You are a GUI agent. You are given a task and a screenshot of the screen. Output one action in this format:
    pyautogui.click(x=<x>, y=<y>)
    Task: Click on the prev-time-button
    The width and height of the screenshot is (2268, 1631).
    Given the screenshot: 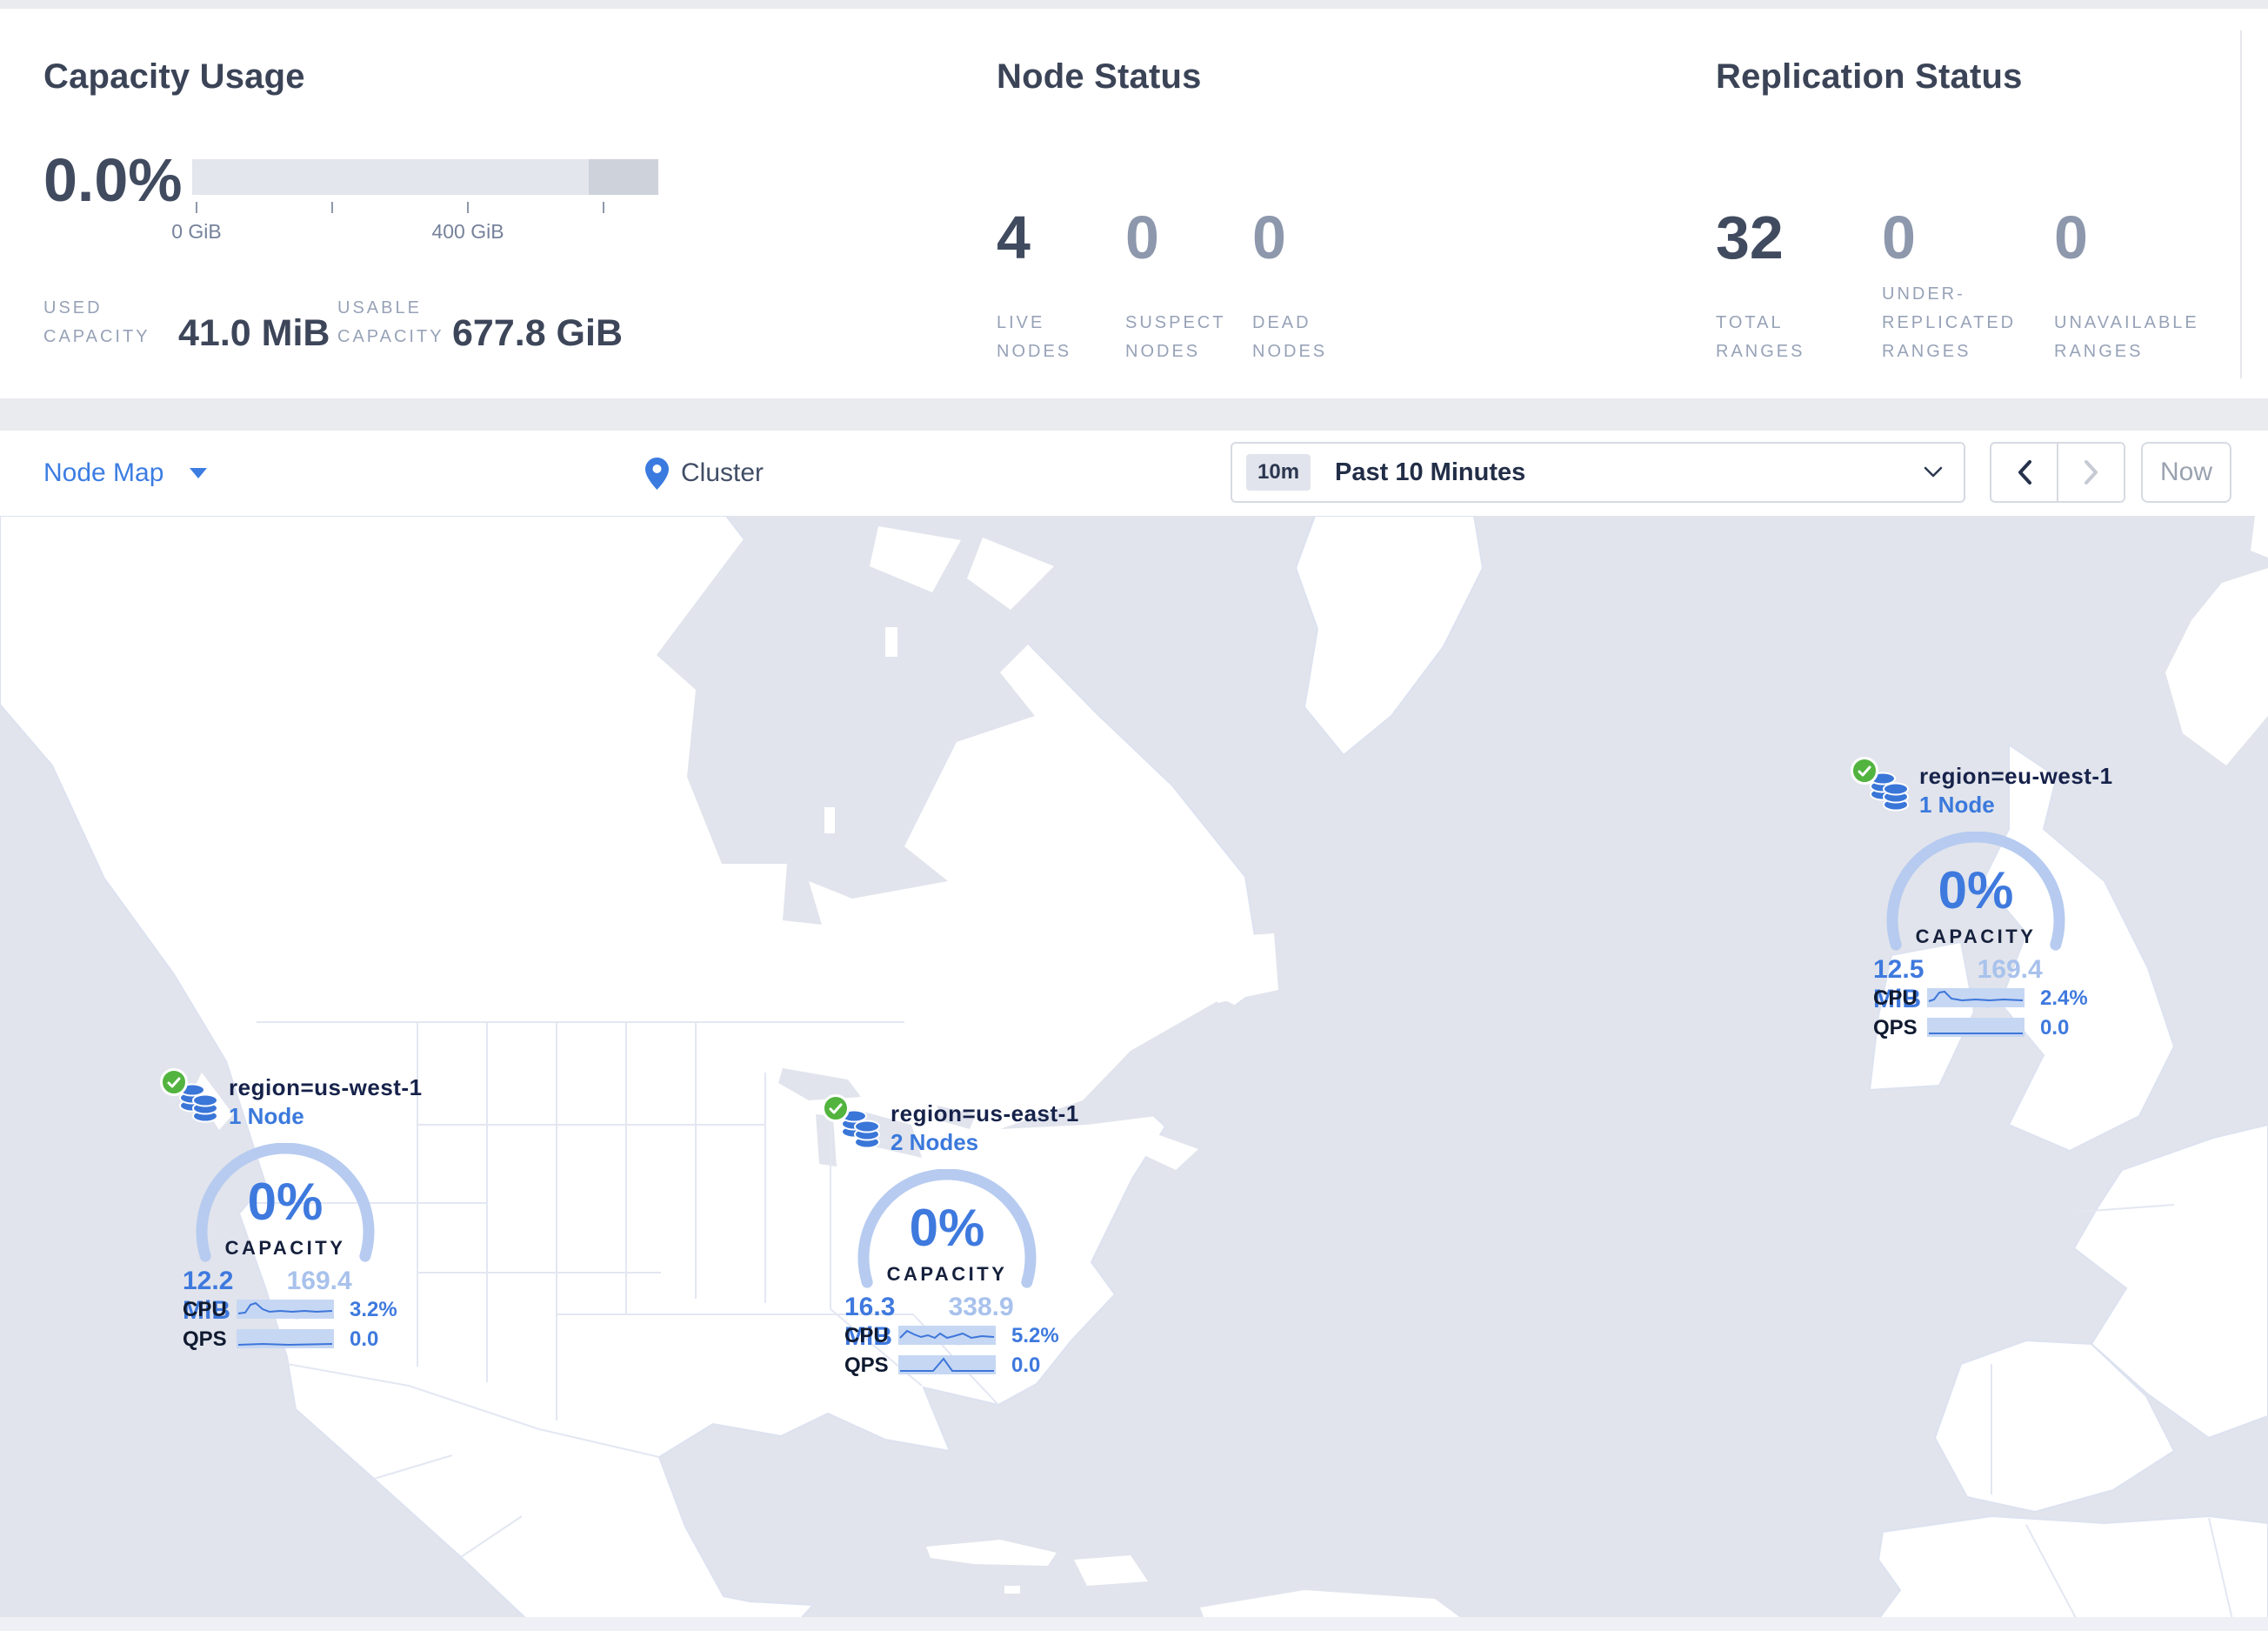 What is the action you would take?
    pyautogui.click(x=2024, y=472)
    